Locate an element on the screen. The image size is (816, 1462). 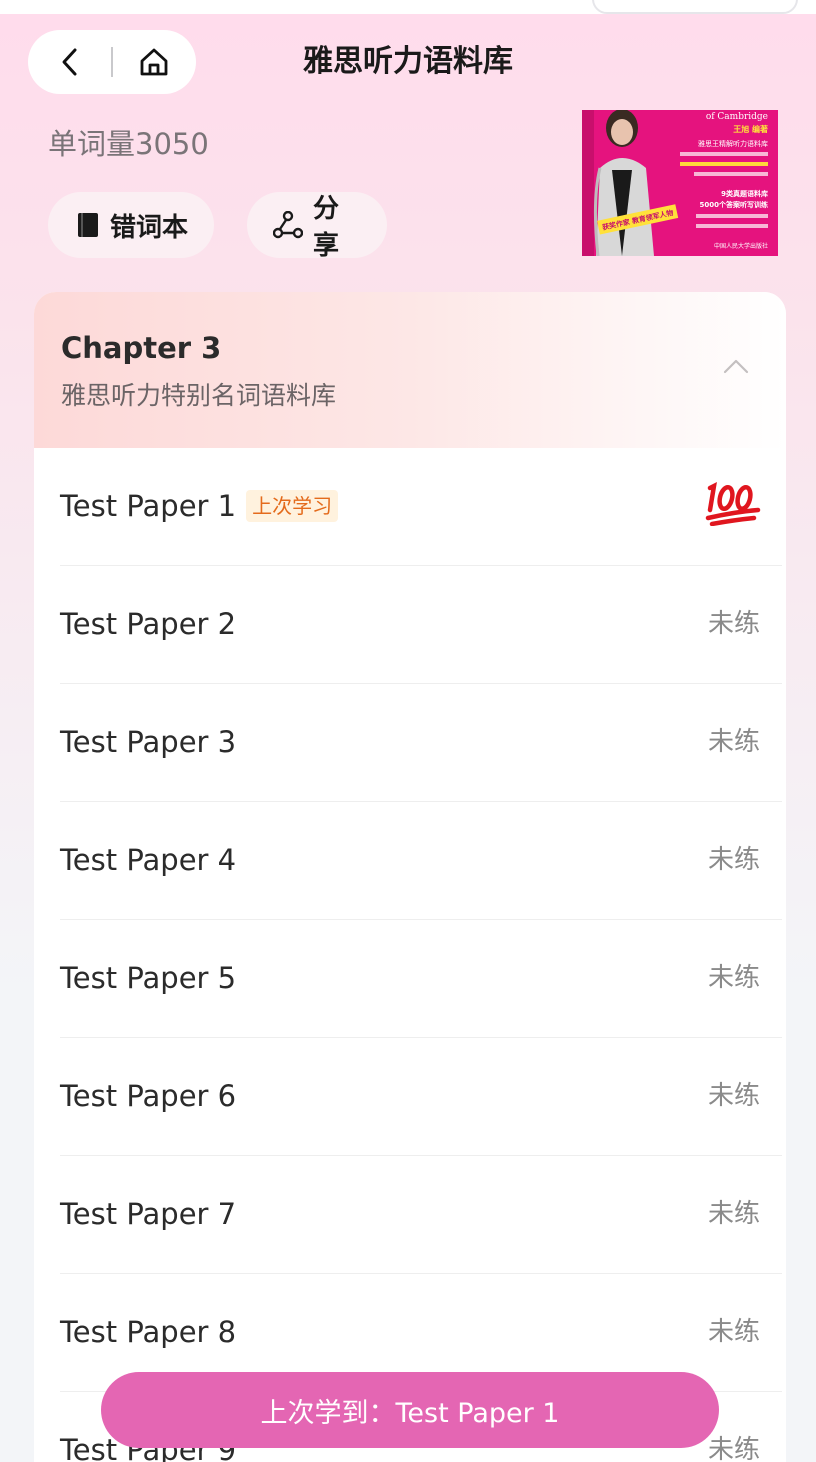
paper-row-2: Test Paper 2 未练 is located at coordinates (421, 625).